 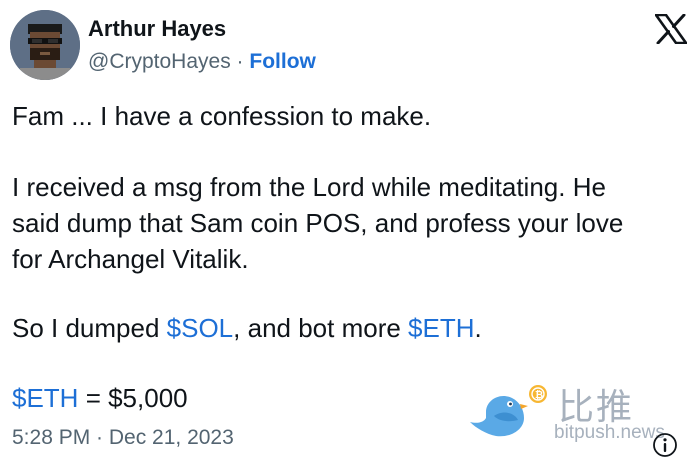 What do you see at coordinates (89, 328) in the screenshot?
I see `text-segment: So I dumped` at bounding box center [89, 328].